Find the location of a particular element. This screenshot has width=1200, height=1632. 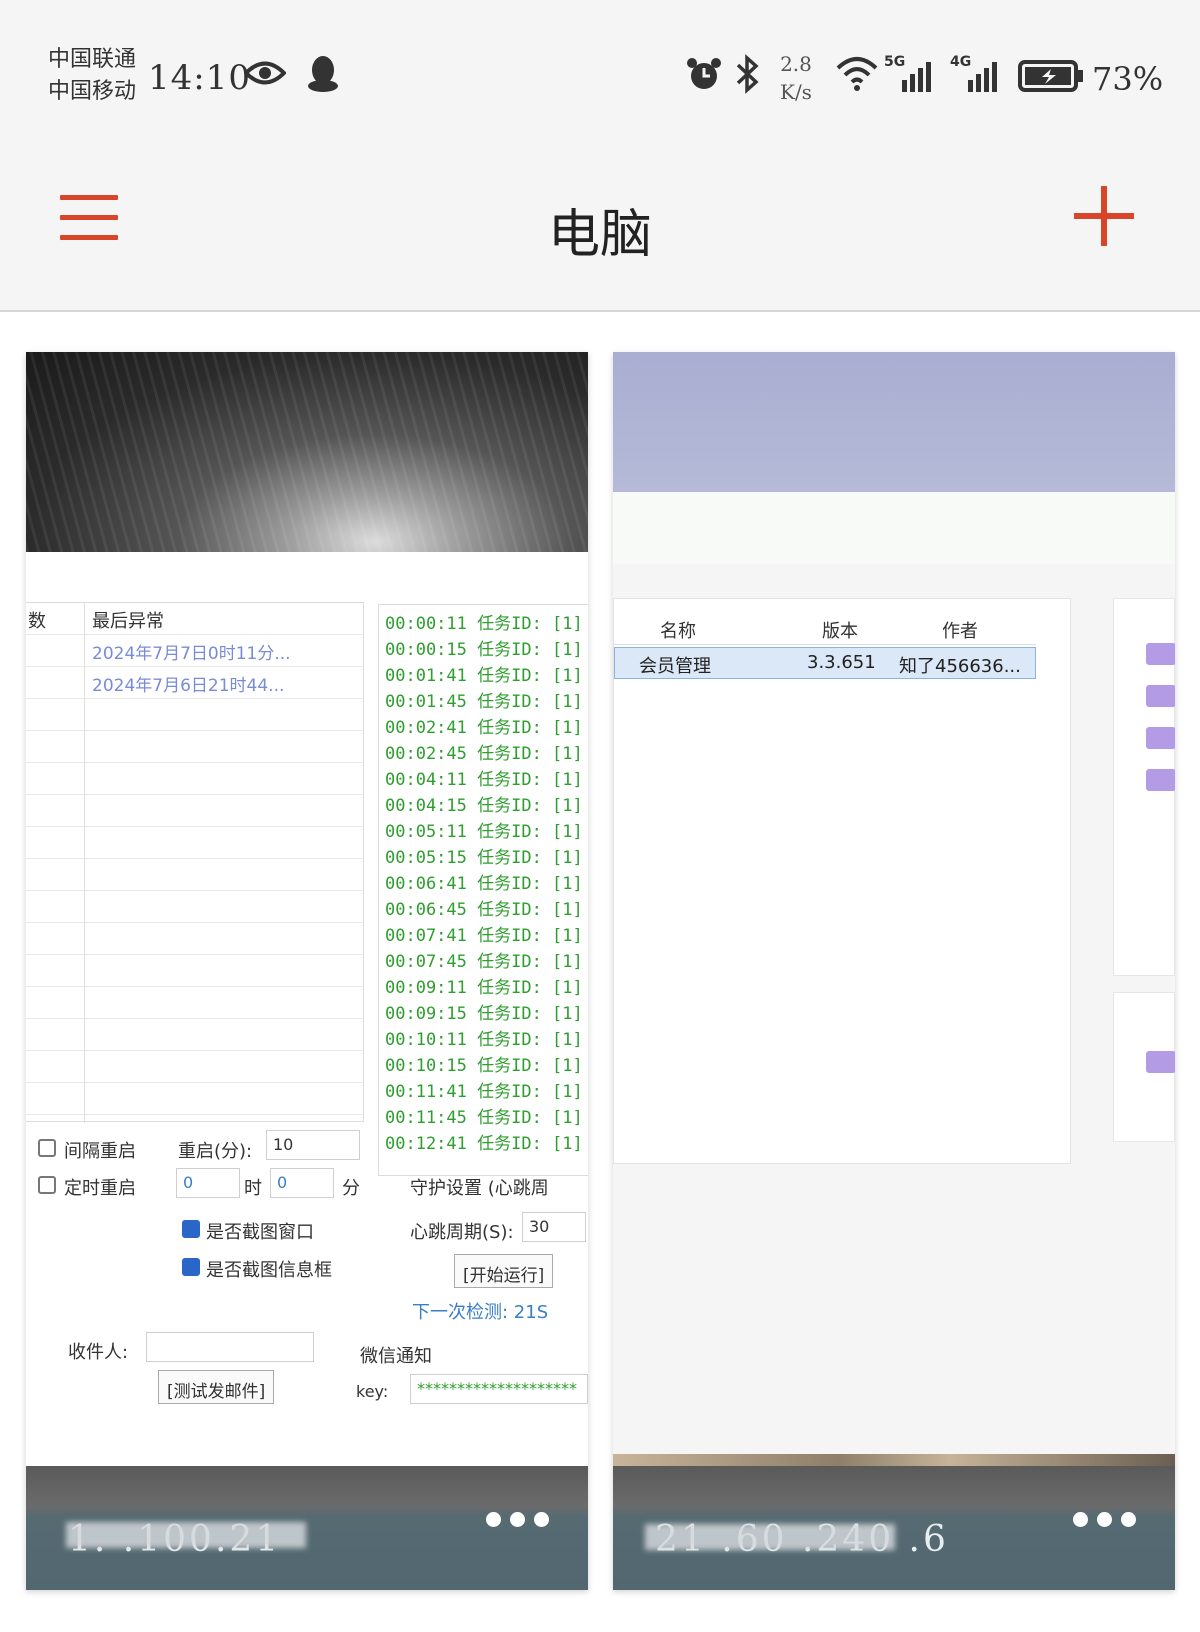

log-line: 00:11:45 任务ID: [1] is located at coordinates (484, 1118).